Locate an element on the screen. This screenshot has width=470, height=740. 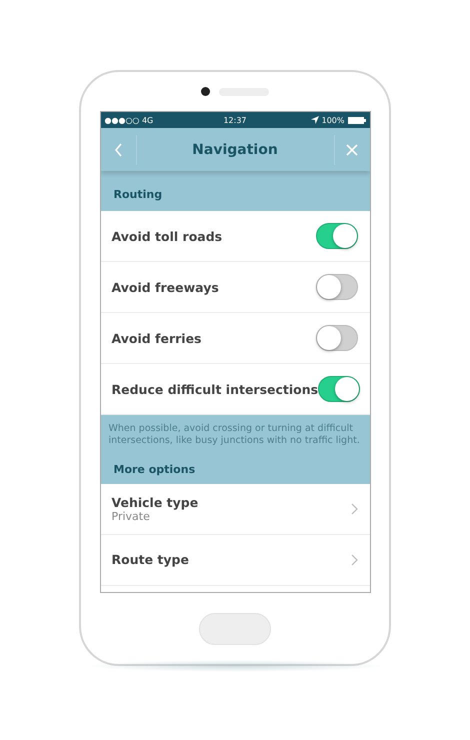
home-button is located at coordinates (235, 628).